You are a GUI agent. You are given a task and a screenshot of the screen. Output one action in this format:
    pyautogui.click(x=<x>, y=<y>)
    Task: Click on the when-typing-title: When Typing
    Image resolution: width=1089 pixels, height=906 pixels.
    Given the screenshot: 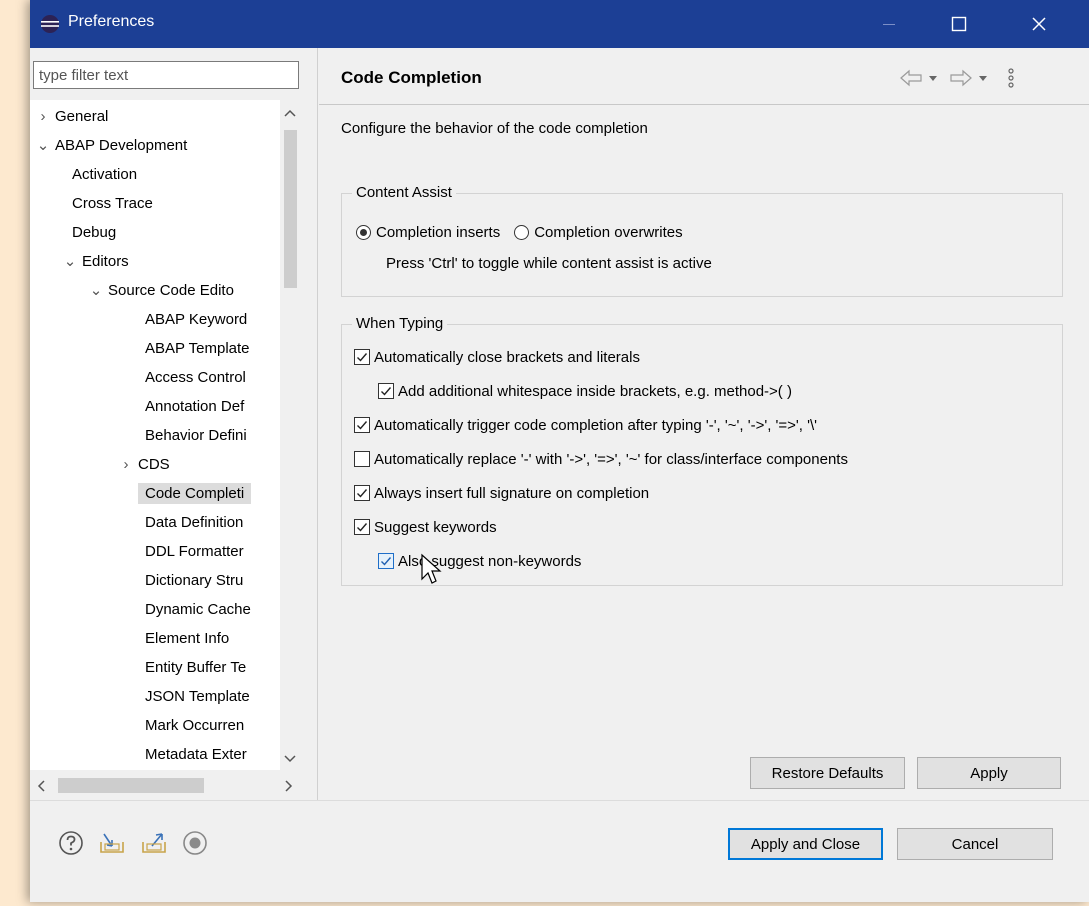 What is the action you would take?
    pyautogui.click(x=400, y=324)
    